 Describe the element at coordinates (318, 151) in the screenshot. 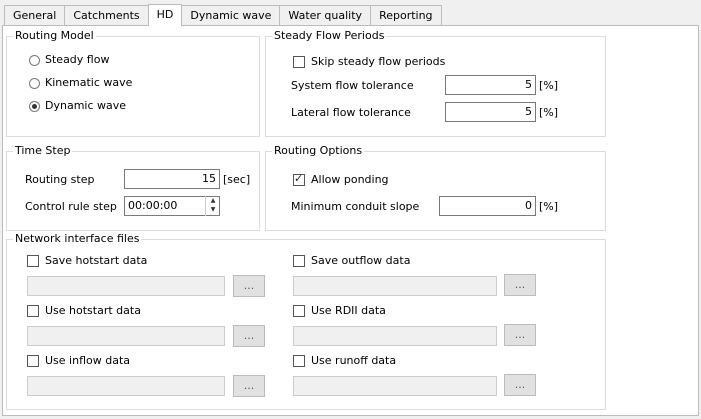

I see `routing-options-legend: Routing Options` at that location.